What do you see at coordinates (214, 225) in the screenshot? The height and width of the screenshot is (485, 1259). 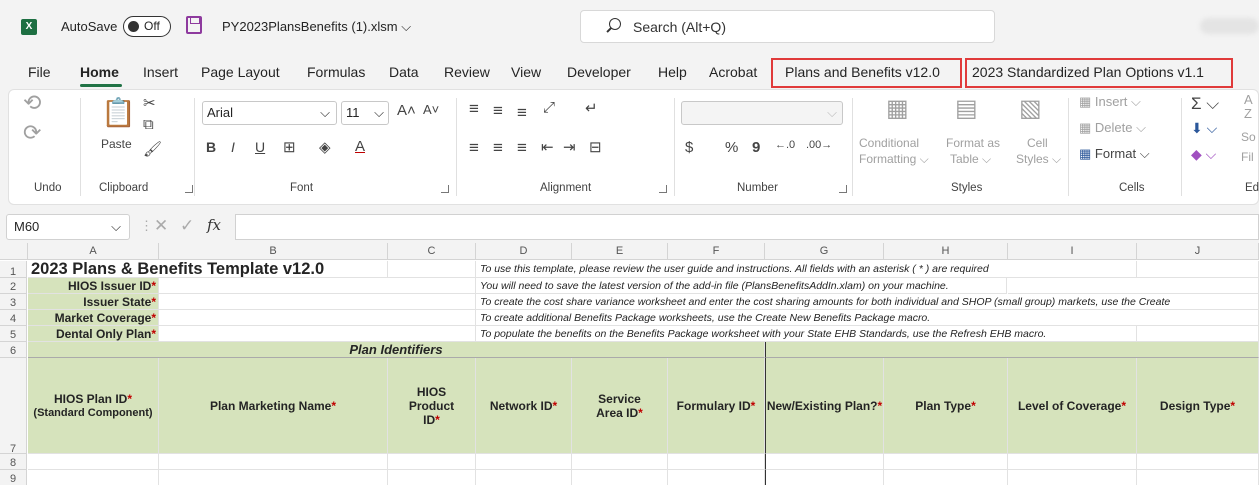 I see `insert-function-icon: fx` at bounding box center [214, 225].